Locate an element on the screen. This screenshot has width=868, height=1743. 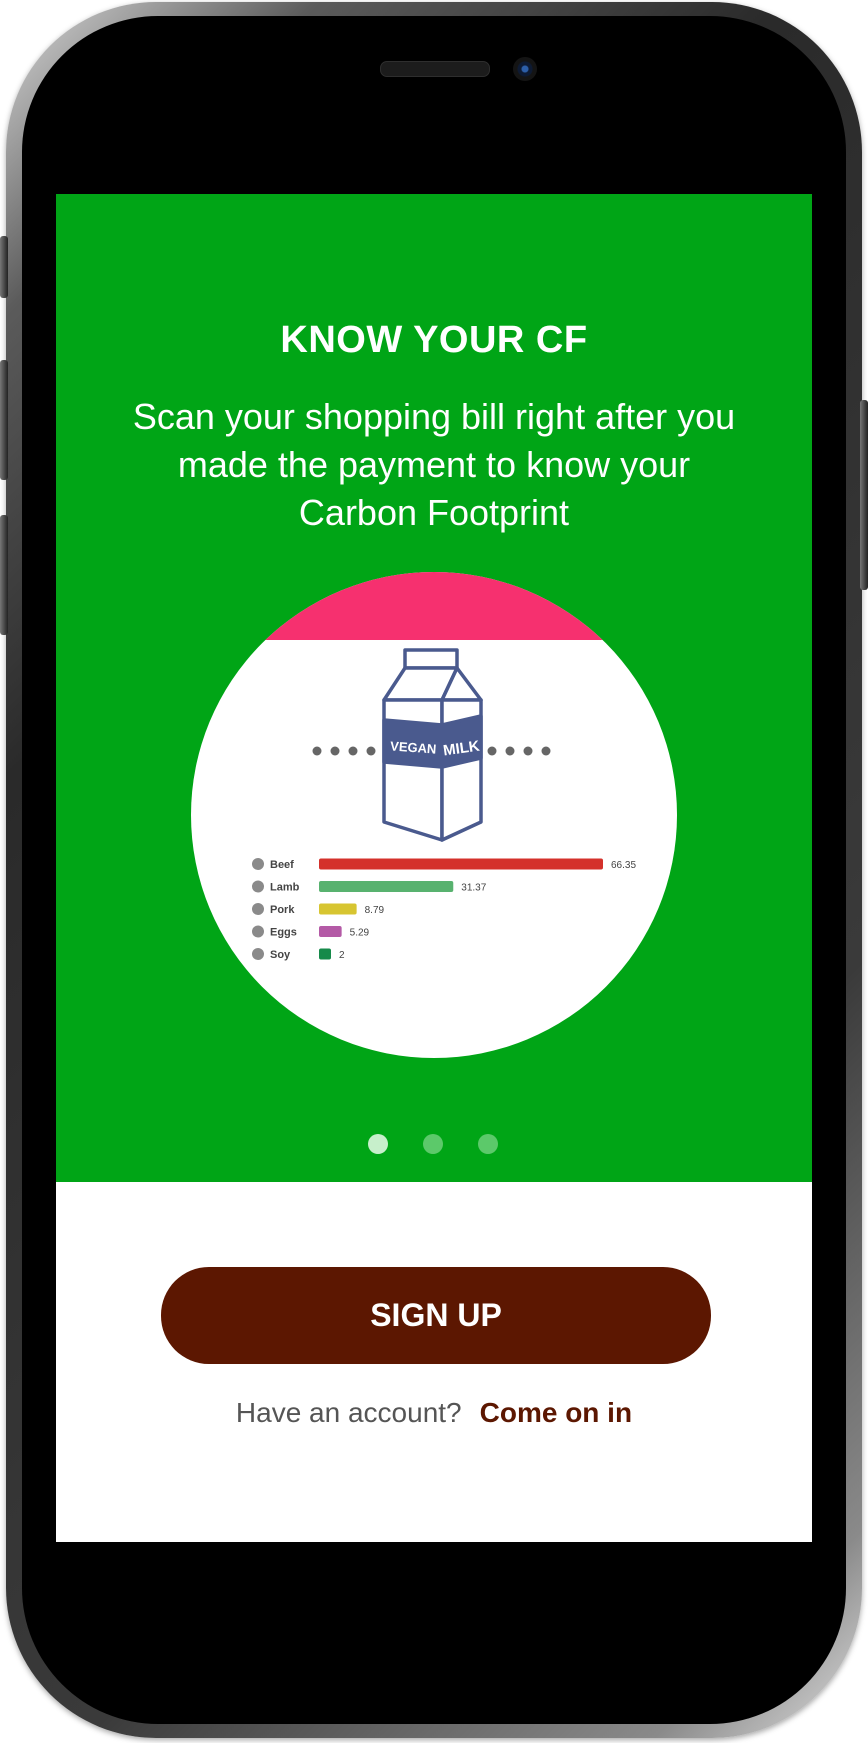
volume-up-button is located at coordinates (4, 420).